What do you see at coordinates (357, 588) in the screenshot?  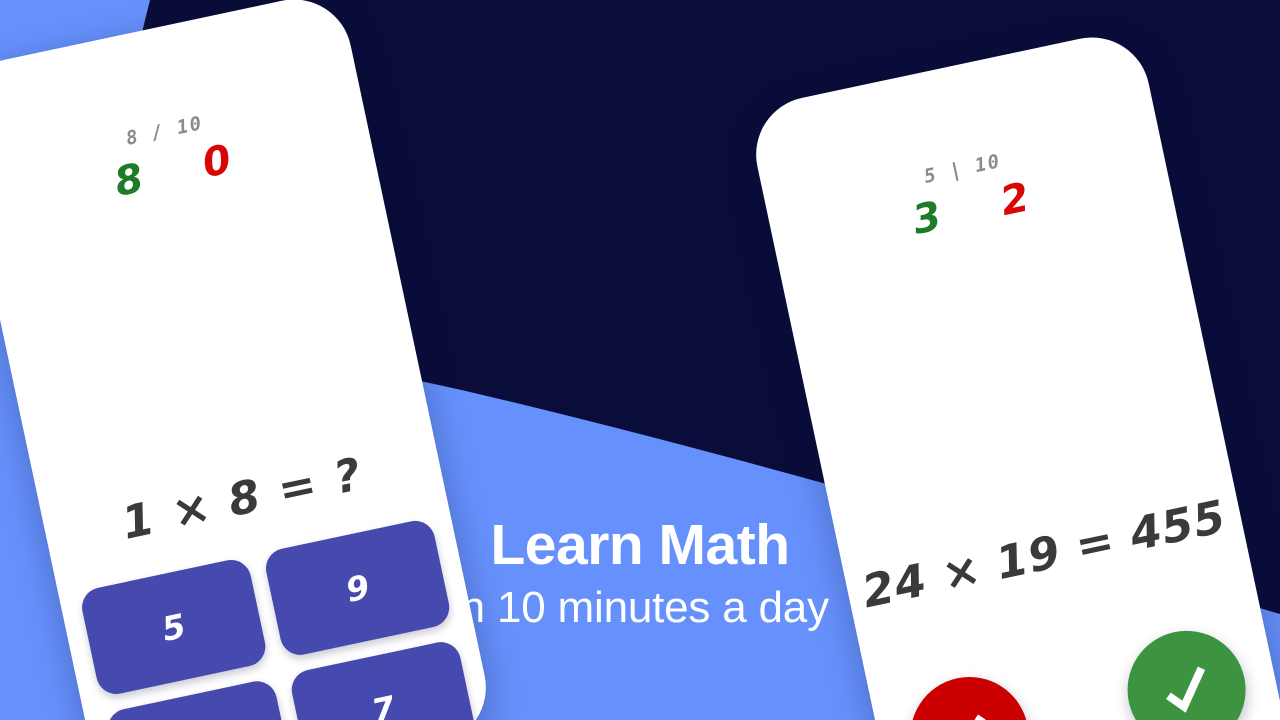 I see `keypad-key-2: 9` at bounding box center [357, 588].